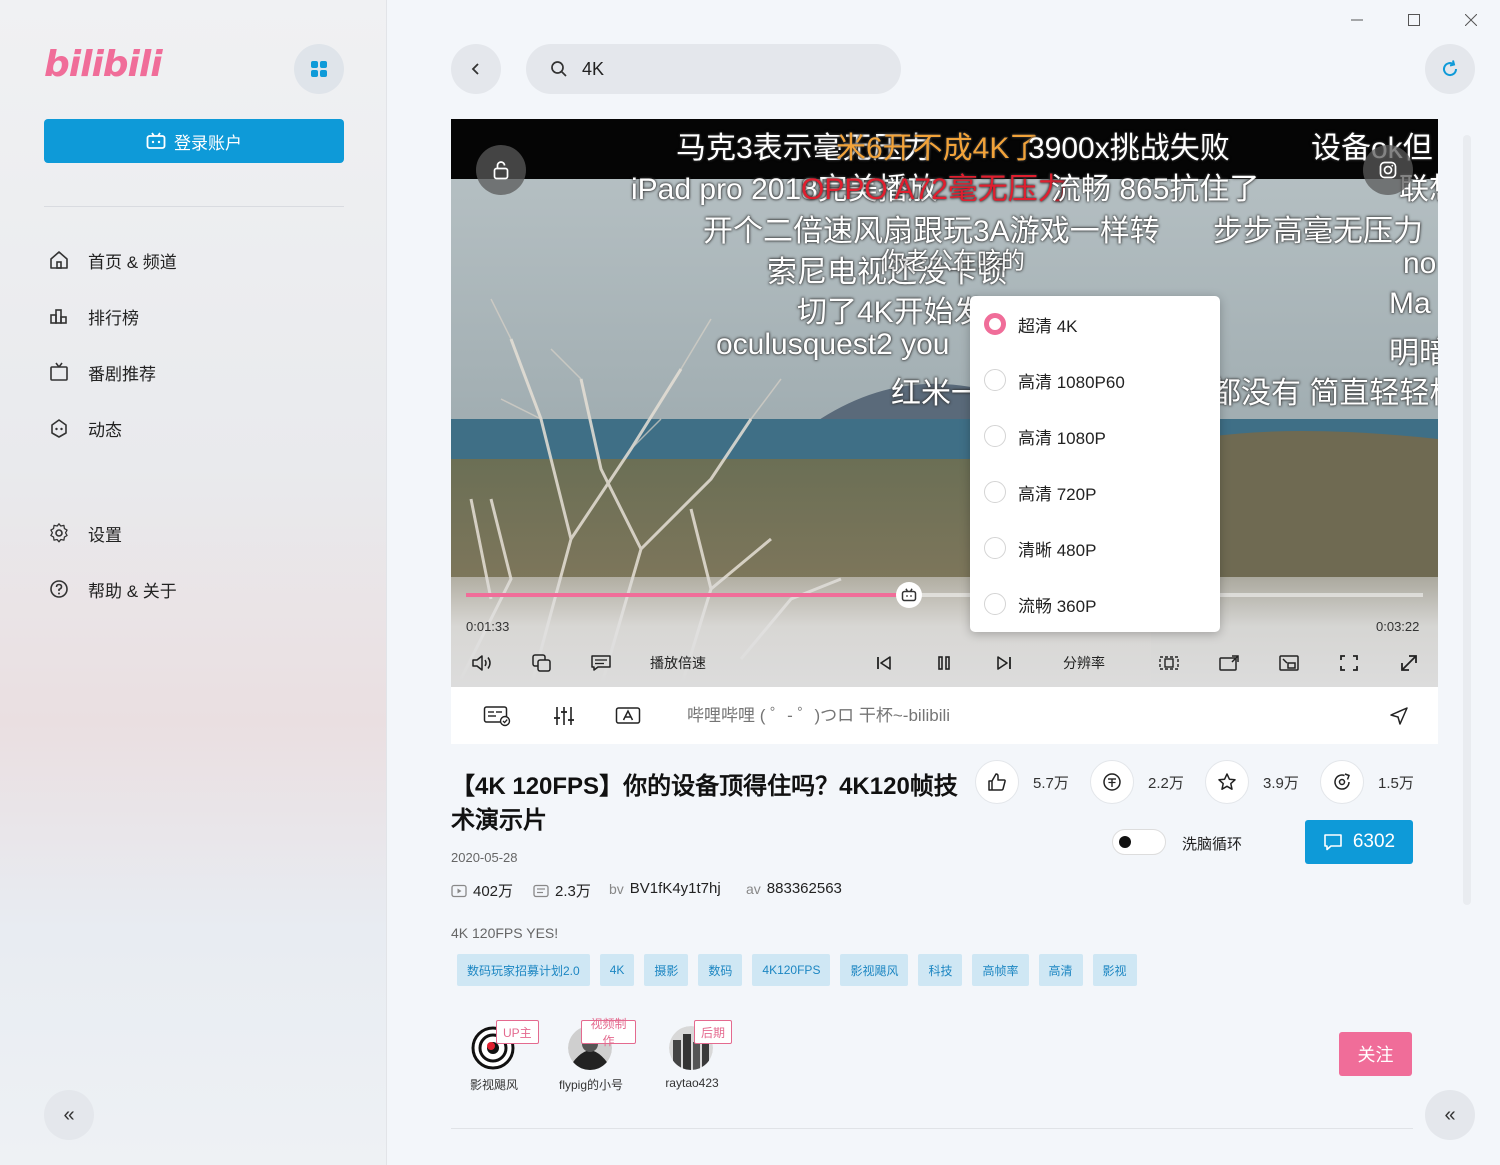  I want to click on quality-option: 高清 1080P60, so click(1054, 380).